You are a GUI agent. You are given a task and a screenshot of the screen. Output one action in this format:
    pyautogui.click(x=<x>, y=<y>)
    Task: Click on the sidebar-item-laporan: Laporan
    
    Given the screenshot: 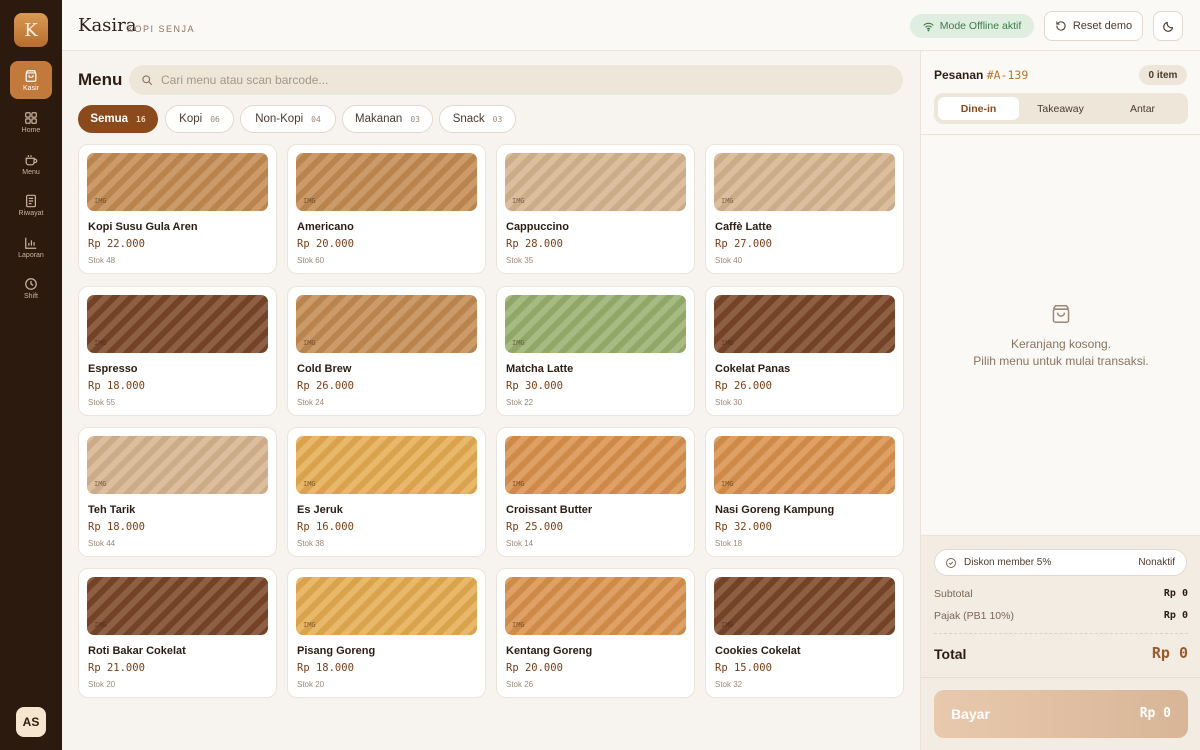 What is the action you would take?
    pyautogui.click(x=31, y=247)
    